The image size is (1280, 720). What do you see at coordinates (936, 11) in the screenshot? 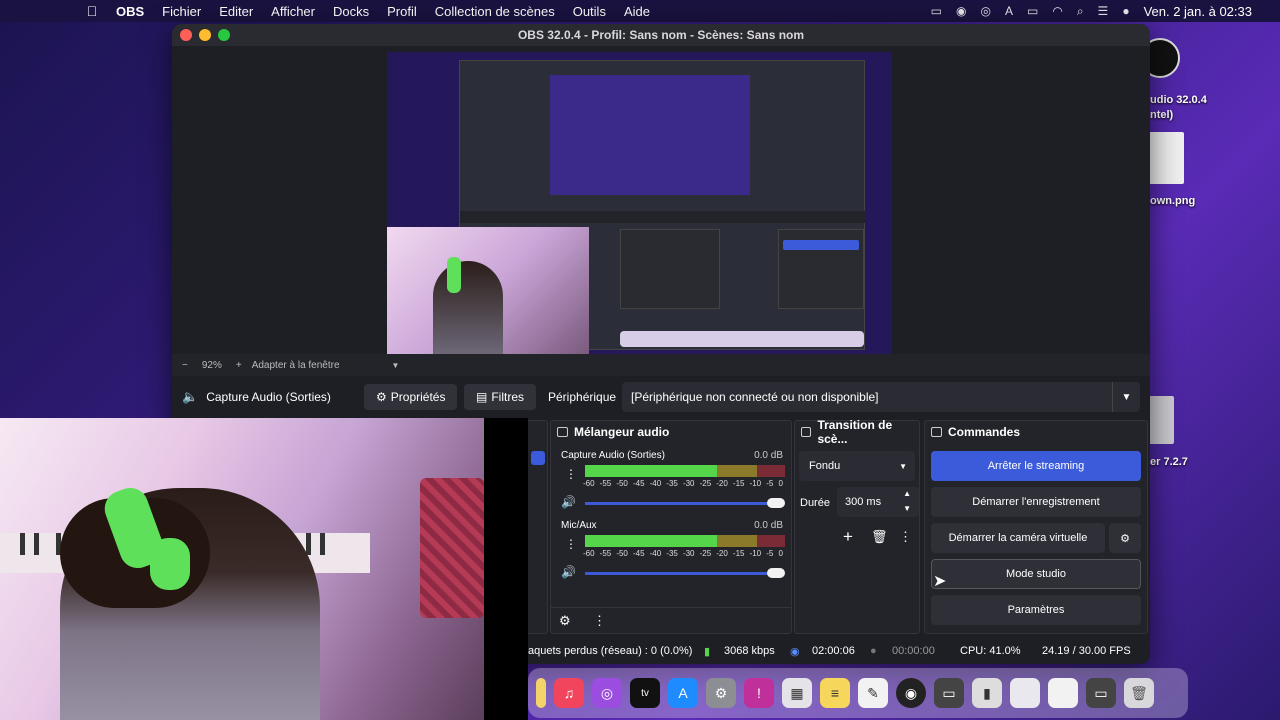
I see `screen-icon: ▭` at bounding box center [936, 11].